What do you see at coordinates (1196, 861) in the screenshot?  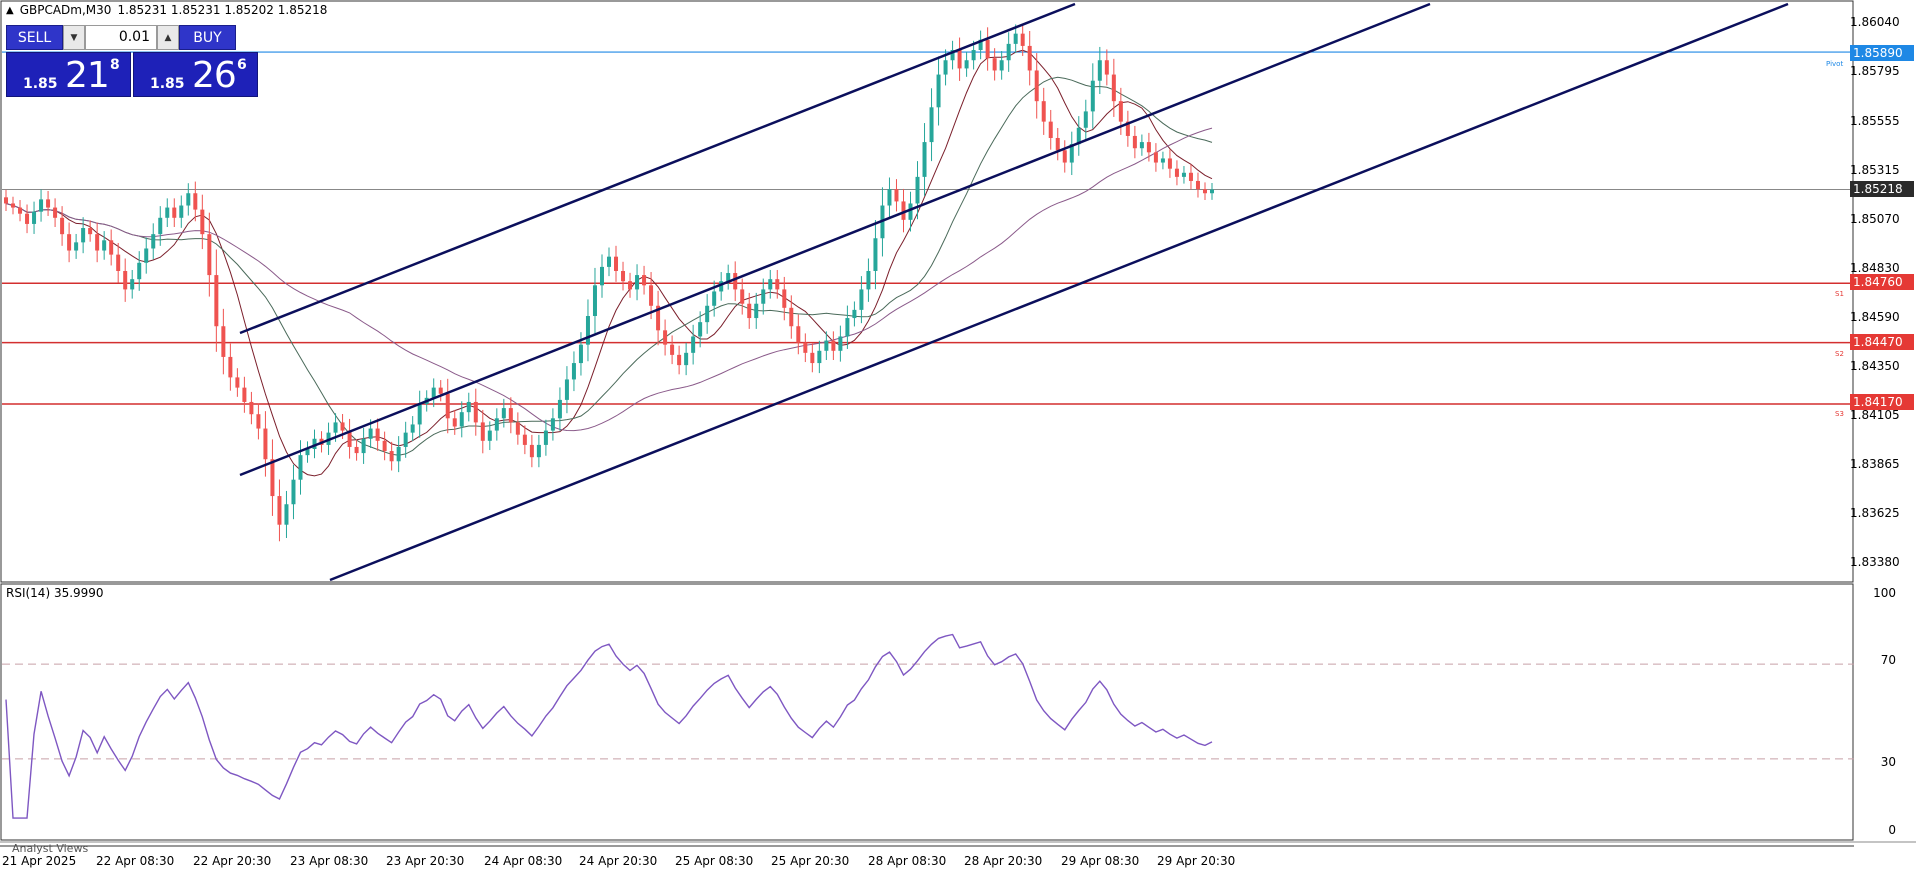 I see `time-tick: 29 Apr 20:30` at bounding box center [1196, 861].